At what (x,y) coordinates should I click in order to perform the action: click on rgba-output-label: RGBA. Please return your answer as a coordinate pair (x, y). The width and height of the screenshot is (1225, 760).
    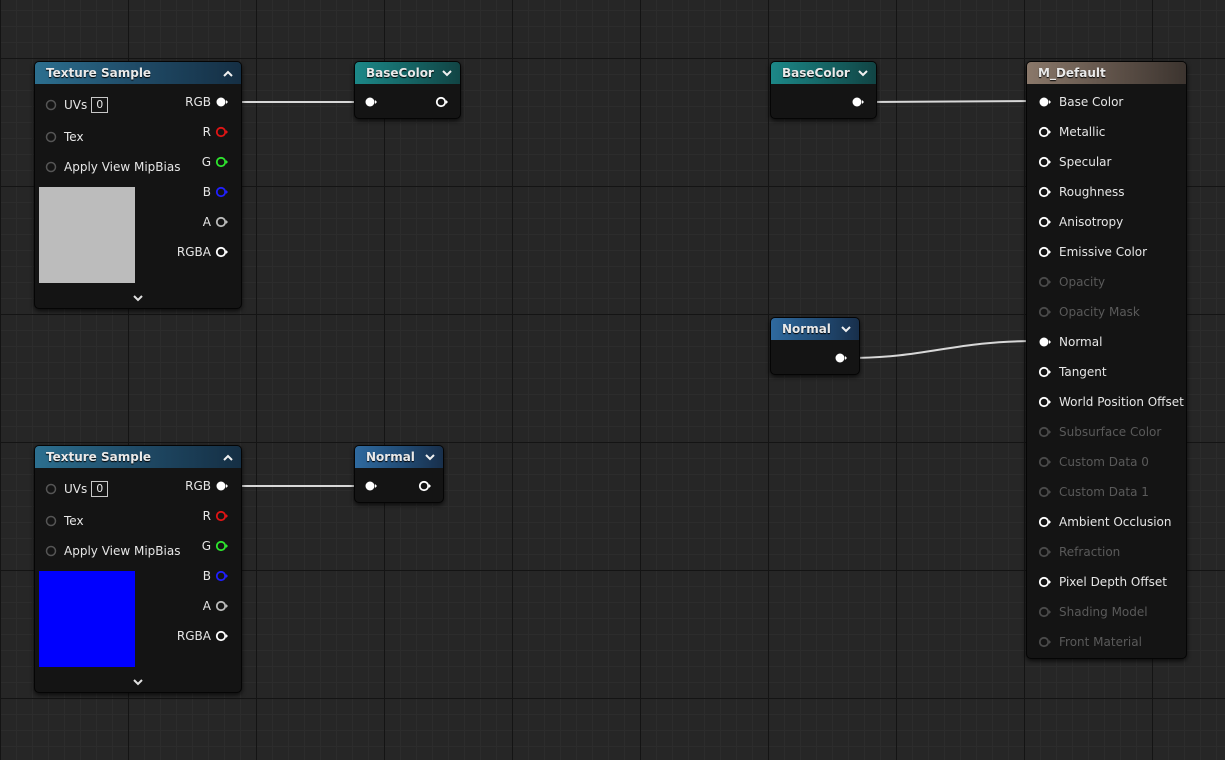
    Looking at the image, I should click on (193, 252).